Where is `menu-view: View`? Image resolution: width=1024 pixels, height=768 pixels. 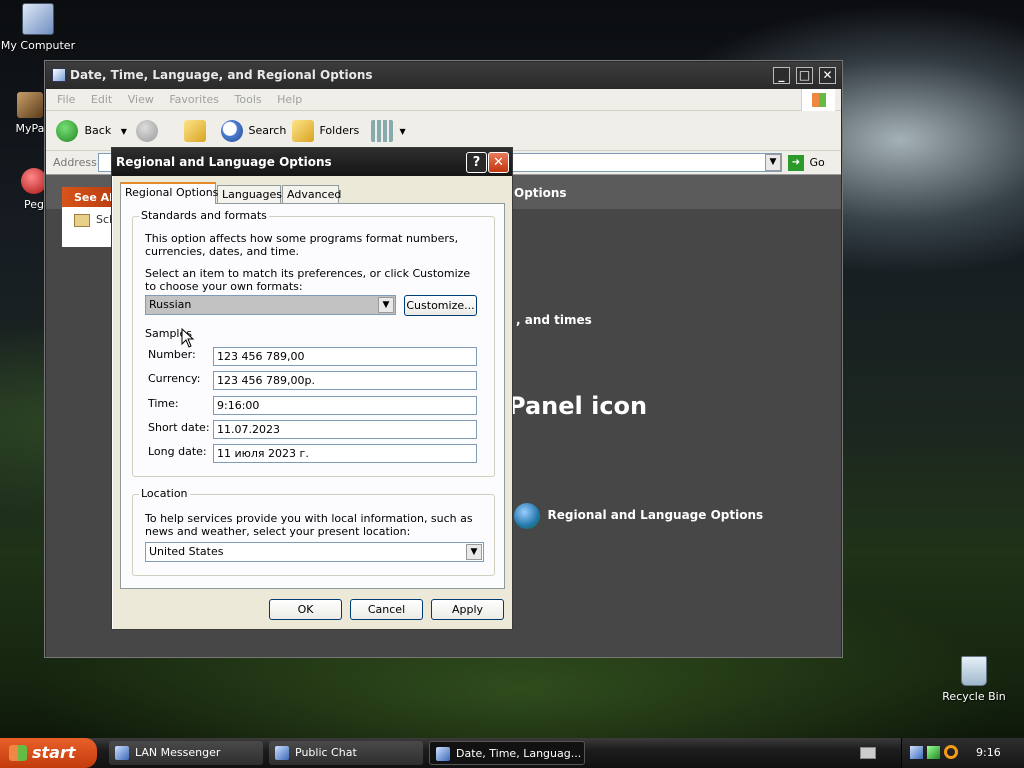
menu-view: View is located at coordinates (141, 97).